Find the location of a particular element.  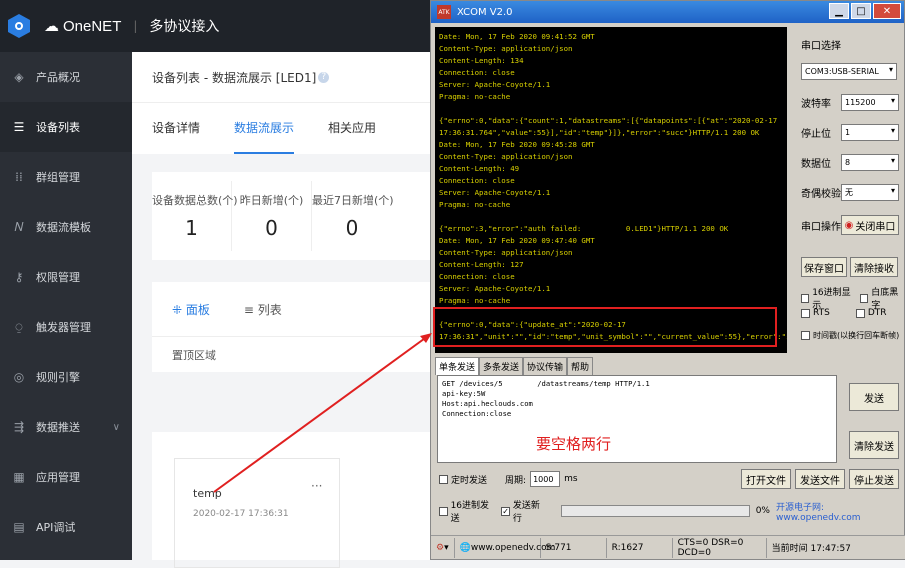

timestamp-checkbox: 时间戳(以换行回车断帧) is located at coordinates (850, 335).